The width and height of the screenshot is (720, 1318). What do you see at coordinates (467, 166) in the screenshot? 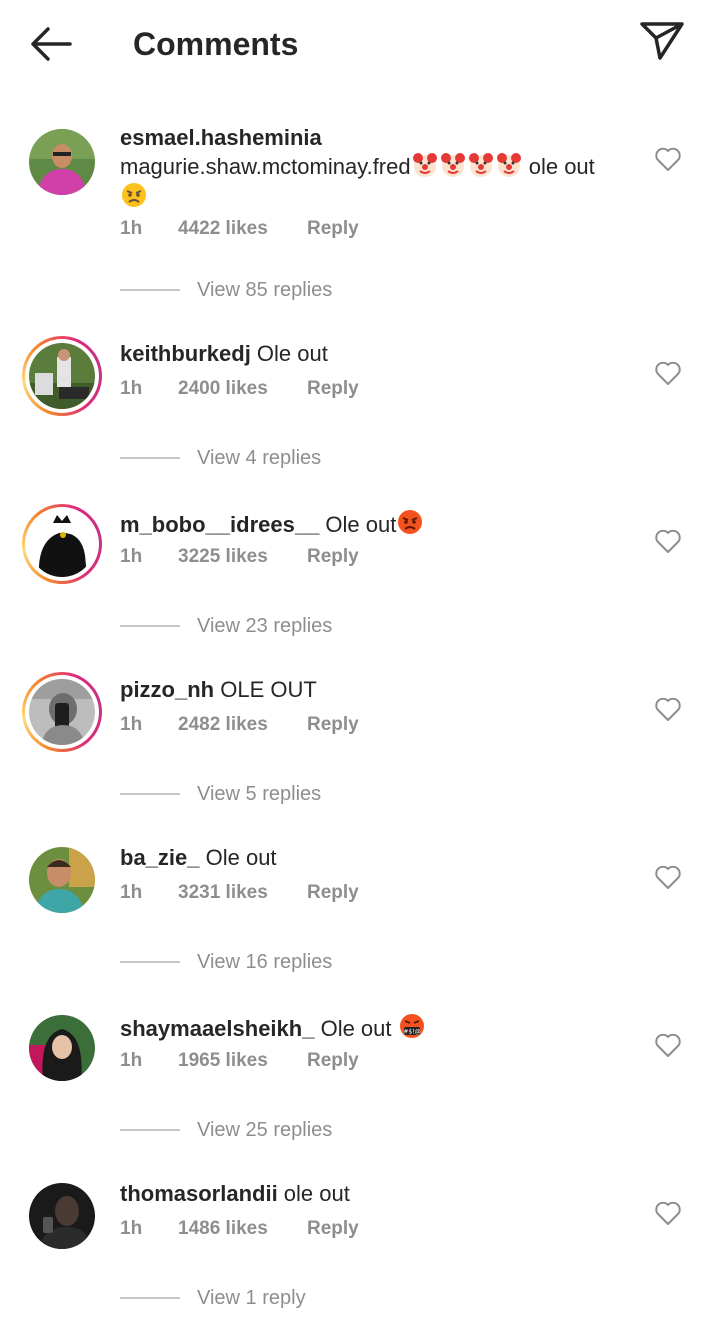
I see `clown-emojis` at bounding box center [467, 166].